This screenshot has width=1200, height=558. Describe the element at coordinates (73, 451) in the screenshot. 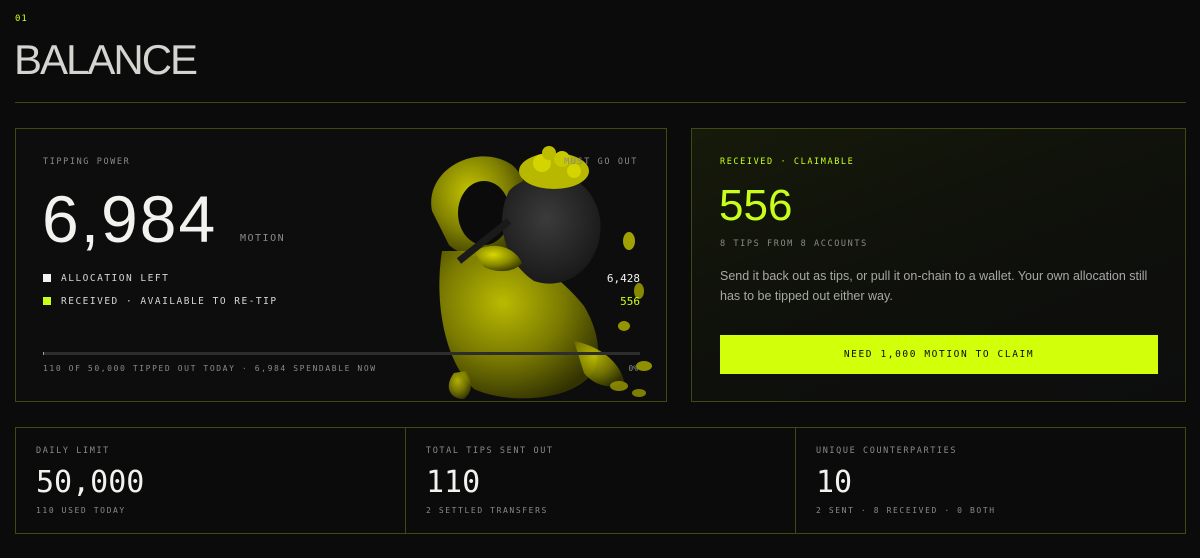

I see `stat-label: DAILY LIMIT` at that location.